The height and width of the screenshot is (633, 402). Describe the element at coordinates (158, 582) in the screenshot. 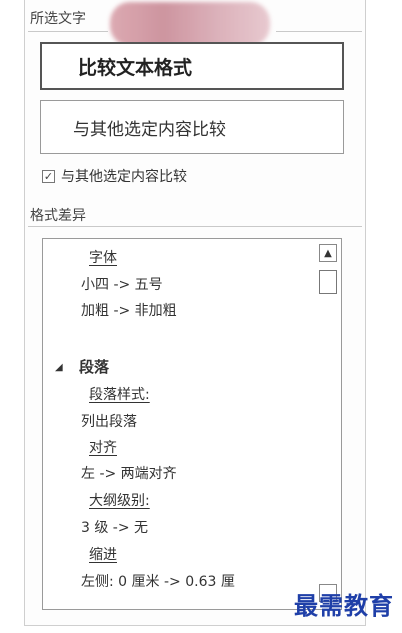

I see `list-item: 左侧: 0 厘米 -> 0.63 厘` at that location.